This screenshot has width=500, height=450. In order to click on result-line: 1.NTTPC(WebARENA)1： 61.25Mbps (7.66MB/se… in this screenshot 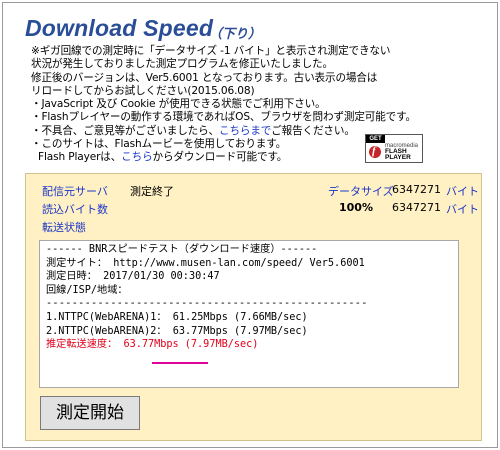, I will do `click(177, 317)`.